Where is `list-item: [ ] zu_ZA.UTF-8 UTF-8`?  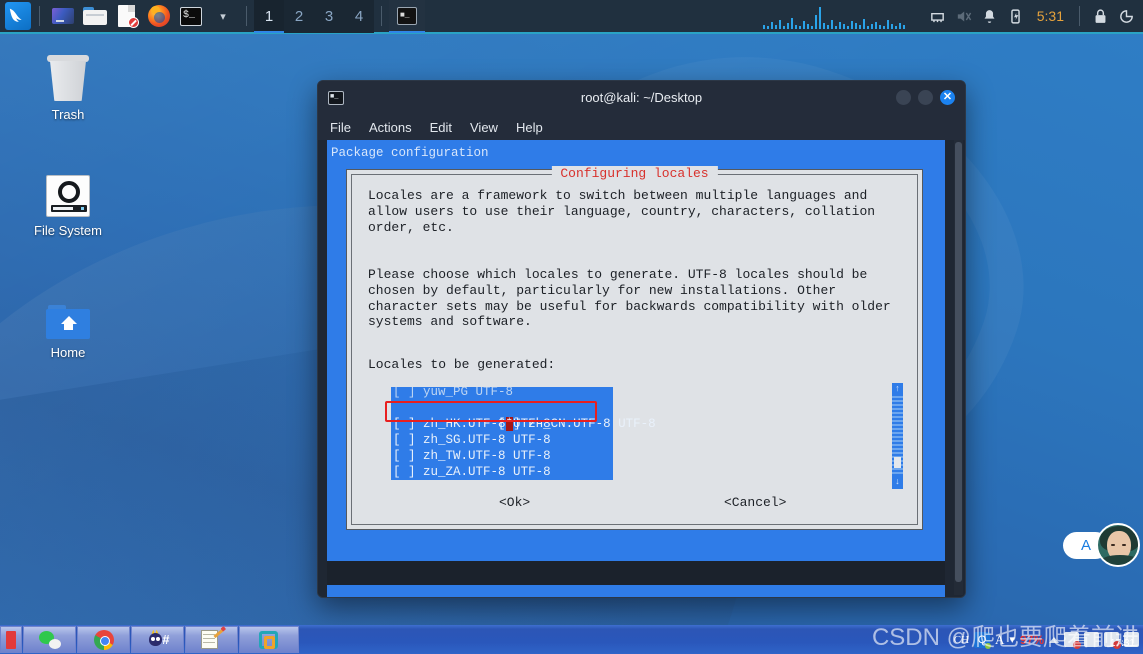 list-item: [ ] zu_ZA.UTF-8 UTF-8 is located at coordinates (502, 472).